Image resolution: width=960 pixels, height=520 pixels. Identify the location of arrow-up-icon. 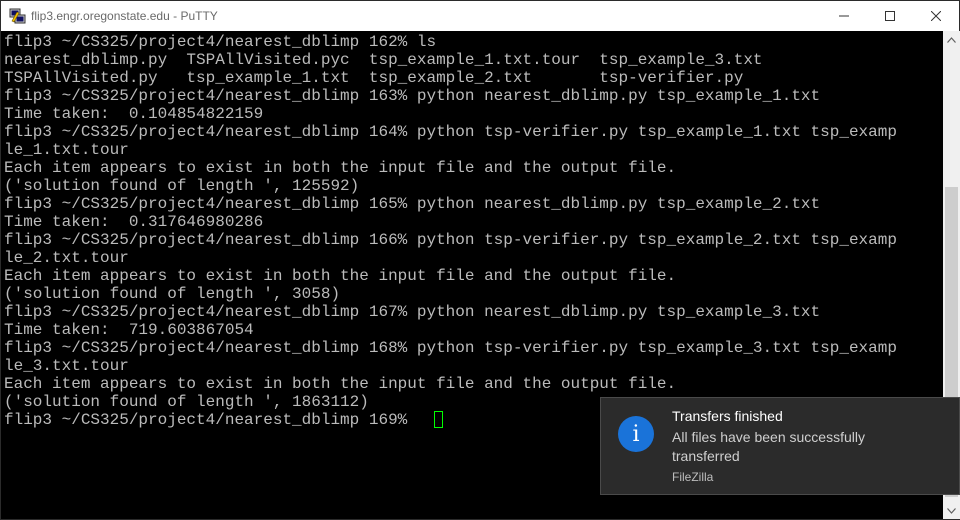
(951, 39).